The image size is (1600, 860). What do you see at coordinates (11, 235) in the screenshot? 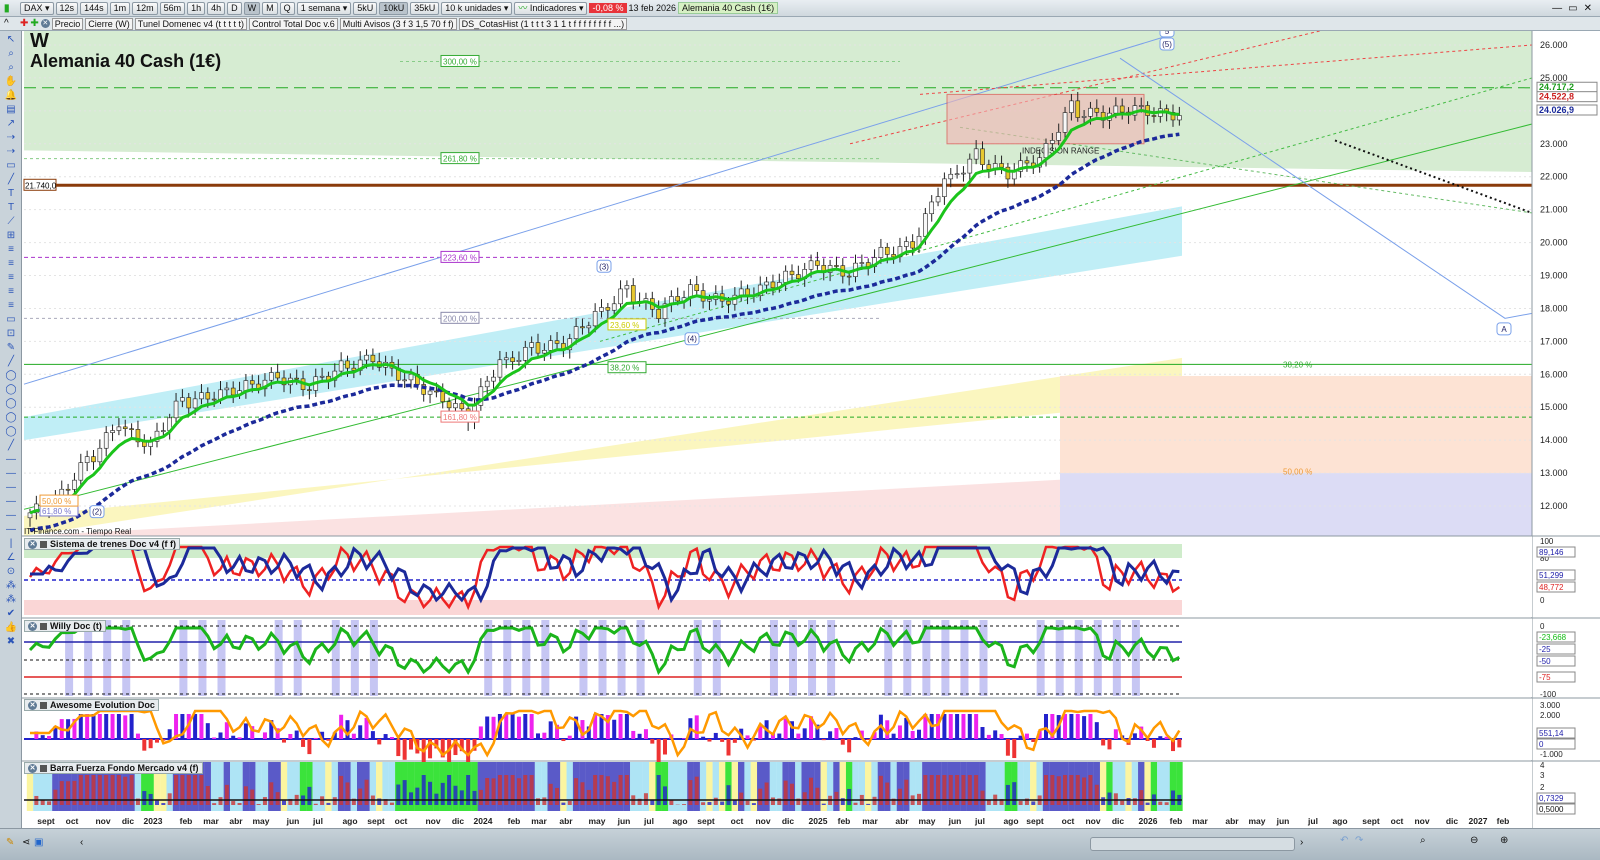
I see `drawing-tool-icon: ⊞` at bounding box center [11, 235].